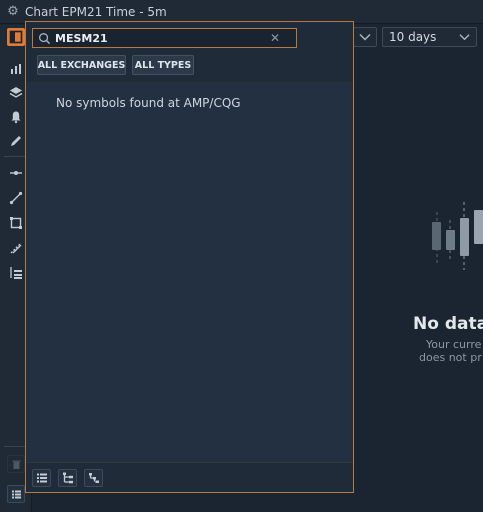 This screenshot has height=512, width=483. I want to click on symbol-search-footer, so click(189, 477).